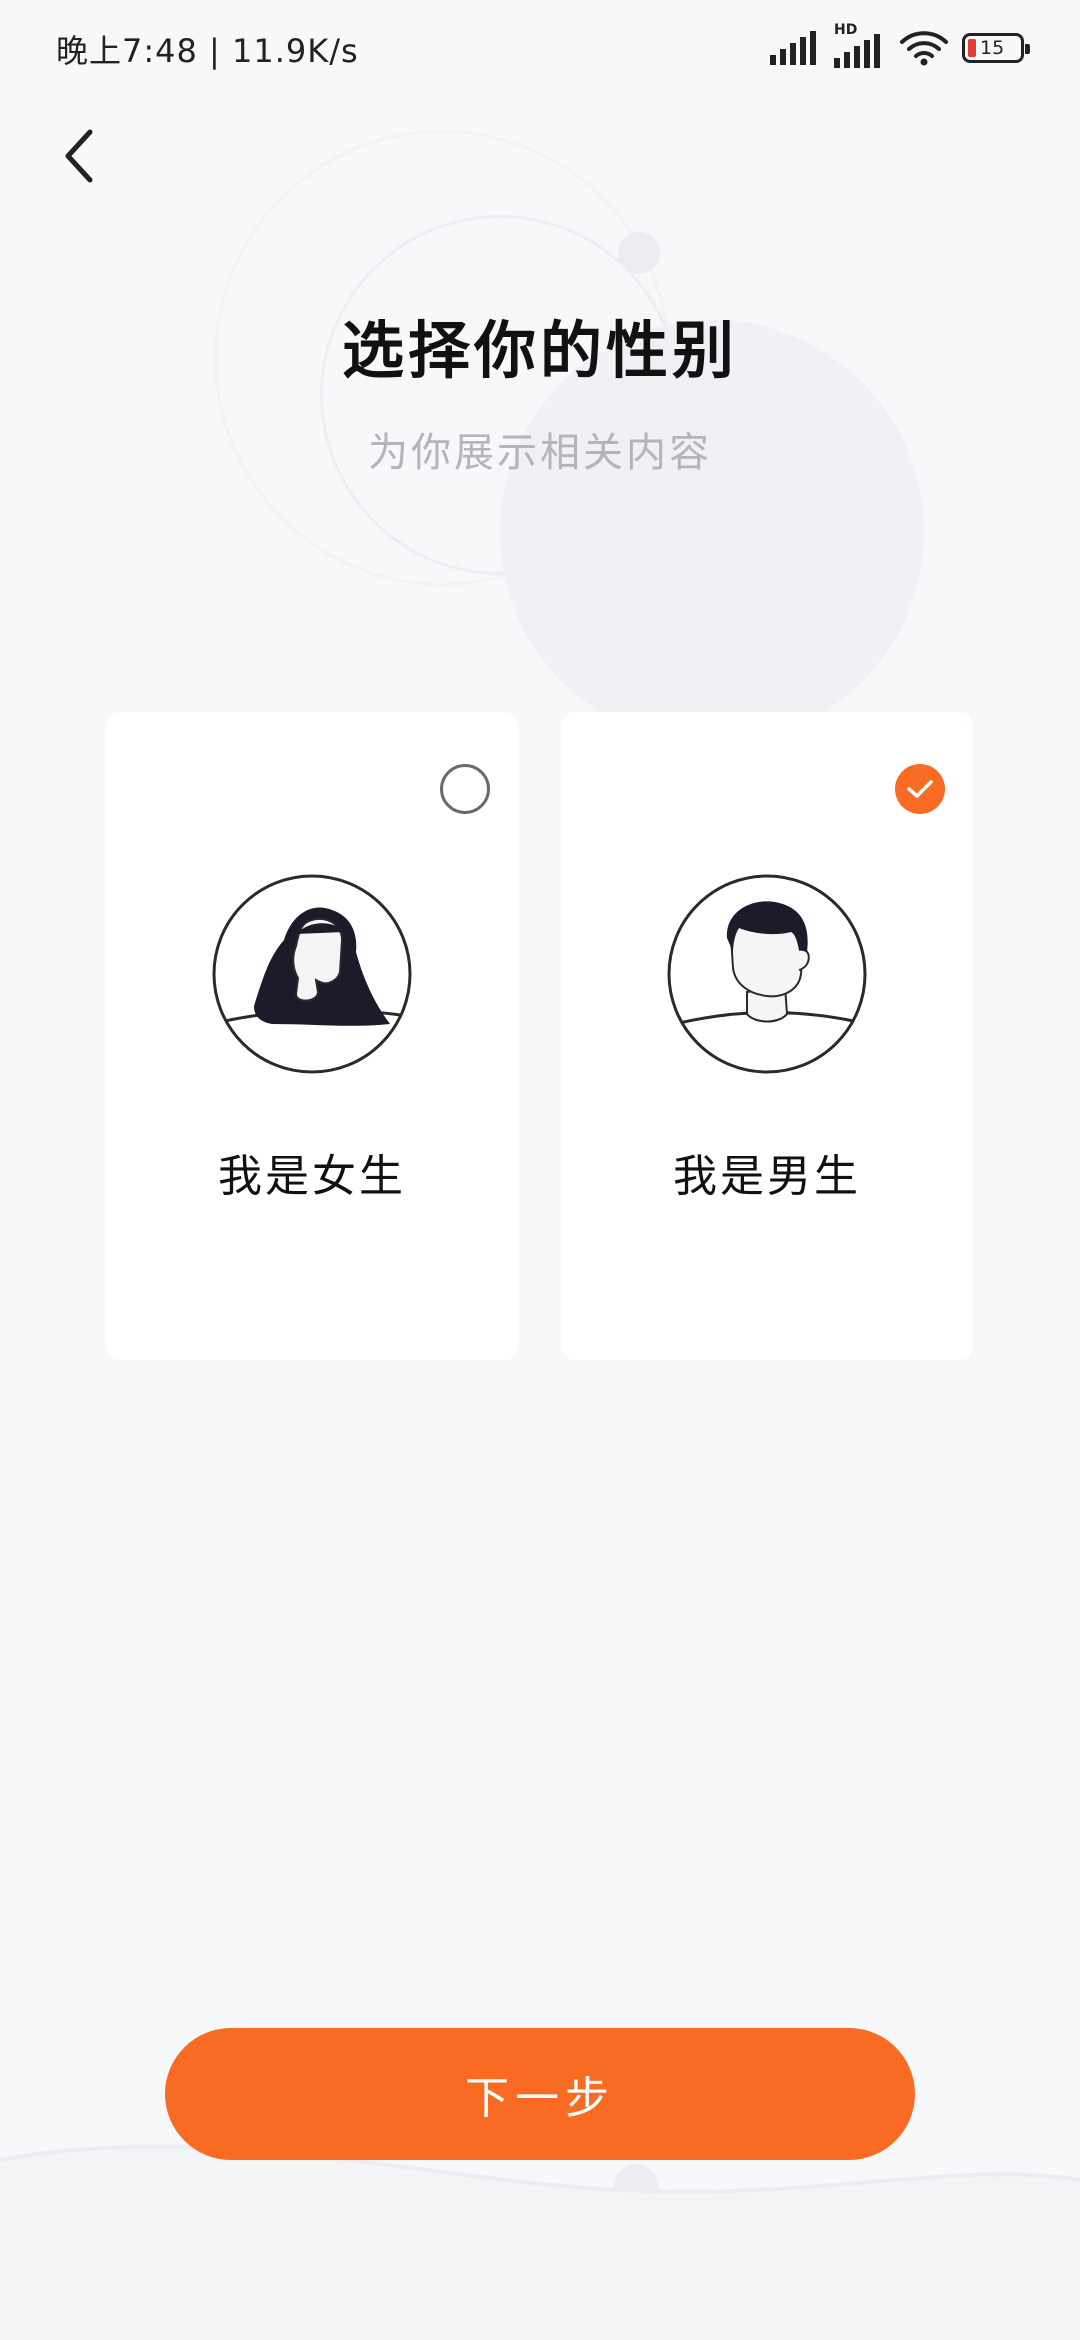  What do you see at coordinates (992, 48) in the screenshot?
I see `battery-level: 15` at bounding box center [992, 48].